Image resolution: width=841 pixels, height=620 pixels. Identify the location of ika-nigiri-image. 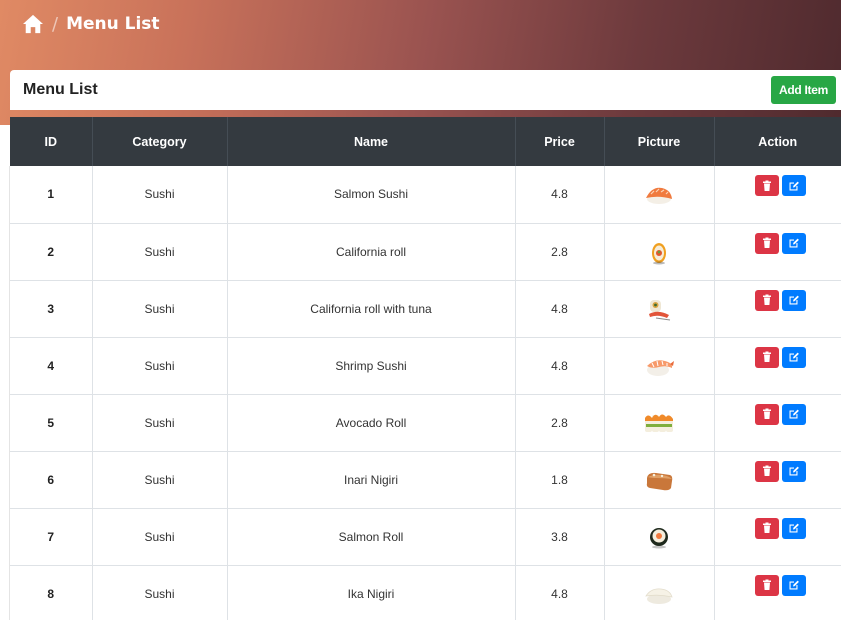
(659, 596).